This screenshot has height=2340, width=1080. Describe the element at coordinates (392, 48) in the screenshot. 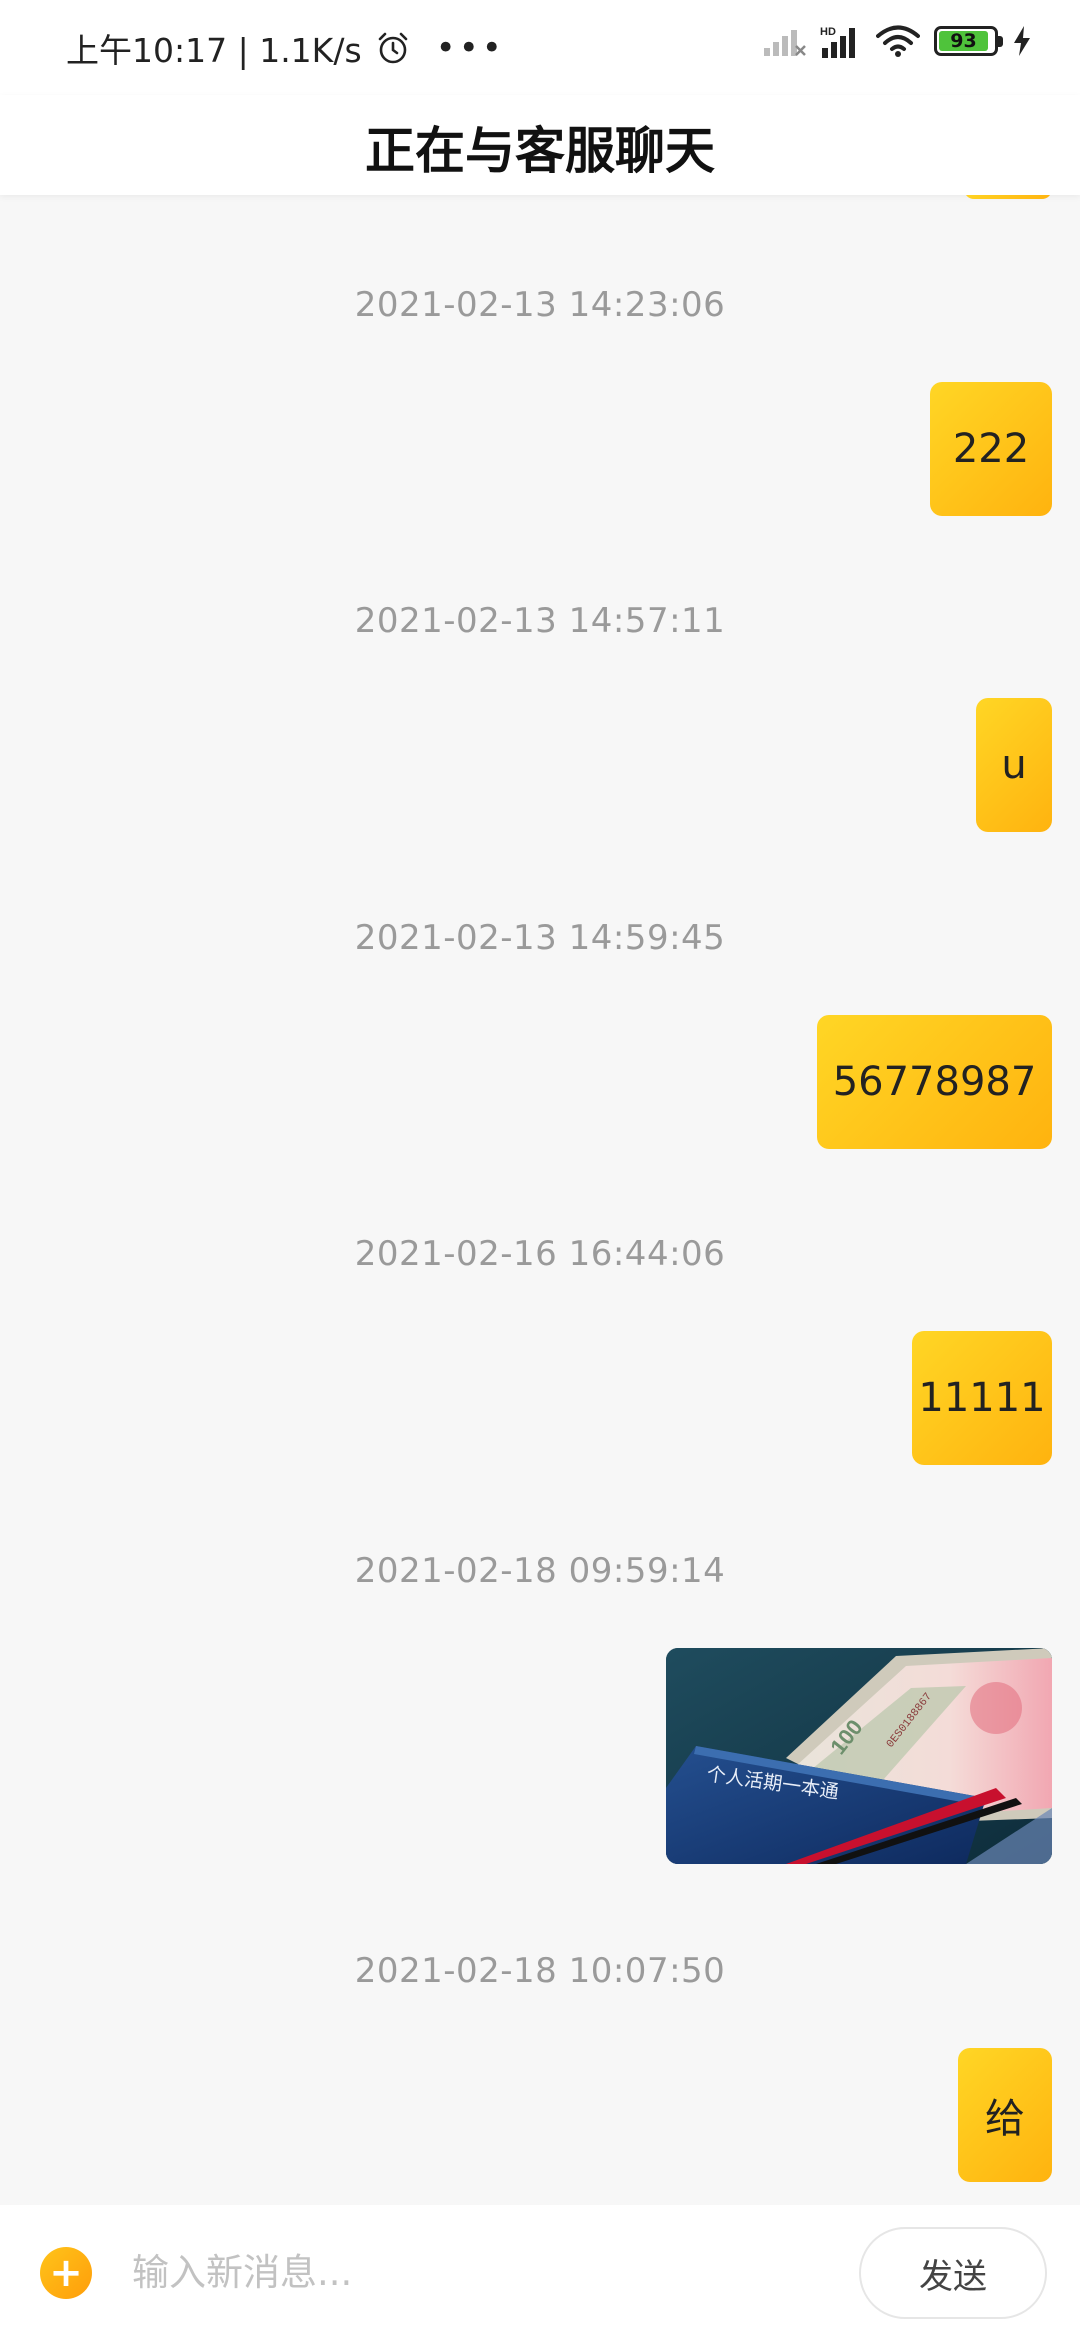

I see `alarm-icon` at that location.